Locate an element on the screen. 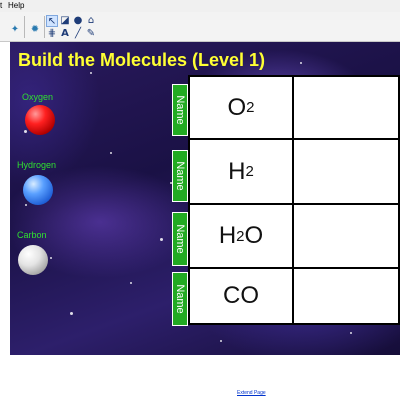 This screenshot has width=400, height=400. page-title: Build the Molecules (Level 1) is located at coordinates (142, 60).